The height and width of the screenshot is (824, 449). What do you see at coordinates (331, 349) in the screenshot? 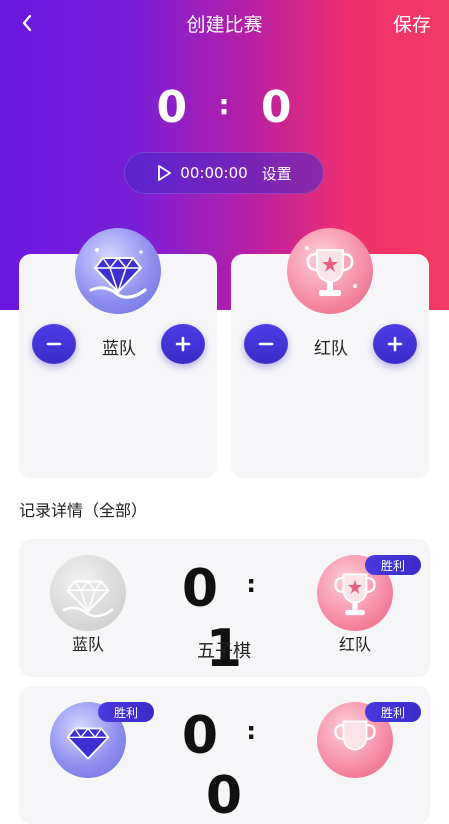
I see `red-team-name: 红队` at bounding box center [331, 349].